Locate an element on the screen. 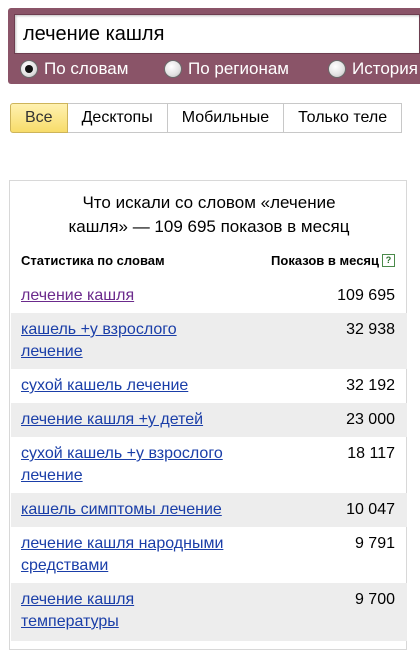 The height and width of the screenshot is (650, 420). impressions-count: 23 000 is located at coordinates (370, 419).